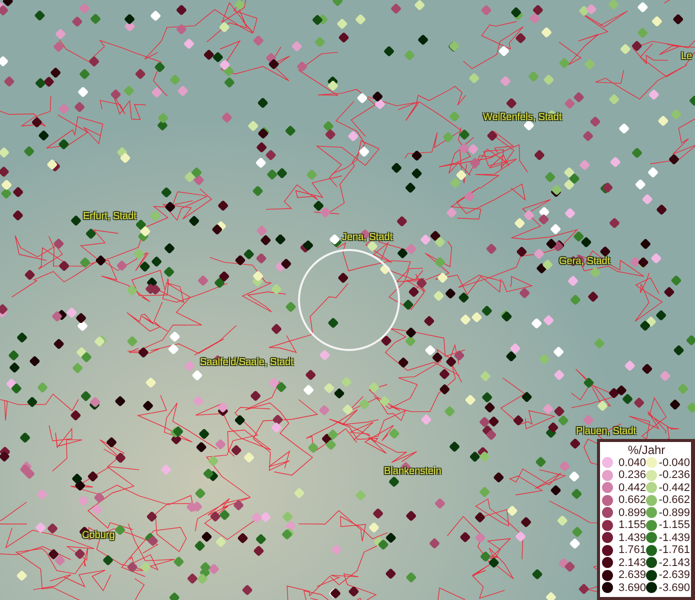  What do you see at coordinates (632, 475) in the screenshot?
I see `legend-value: 0.236` at bounding box center [632, 475].